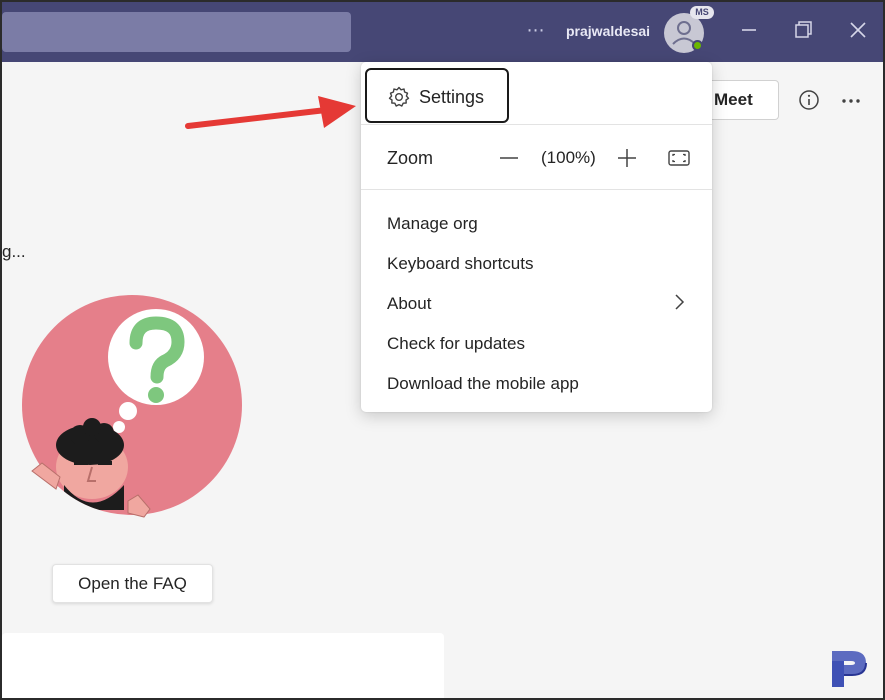 The width and height of the screenshot is (885, 700). I want to click on ellipsis-icon: ⋯, so click(536, 30).